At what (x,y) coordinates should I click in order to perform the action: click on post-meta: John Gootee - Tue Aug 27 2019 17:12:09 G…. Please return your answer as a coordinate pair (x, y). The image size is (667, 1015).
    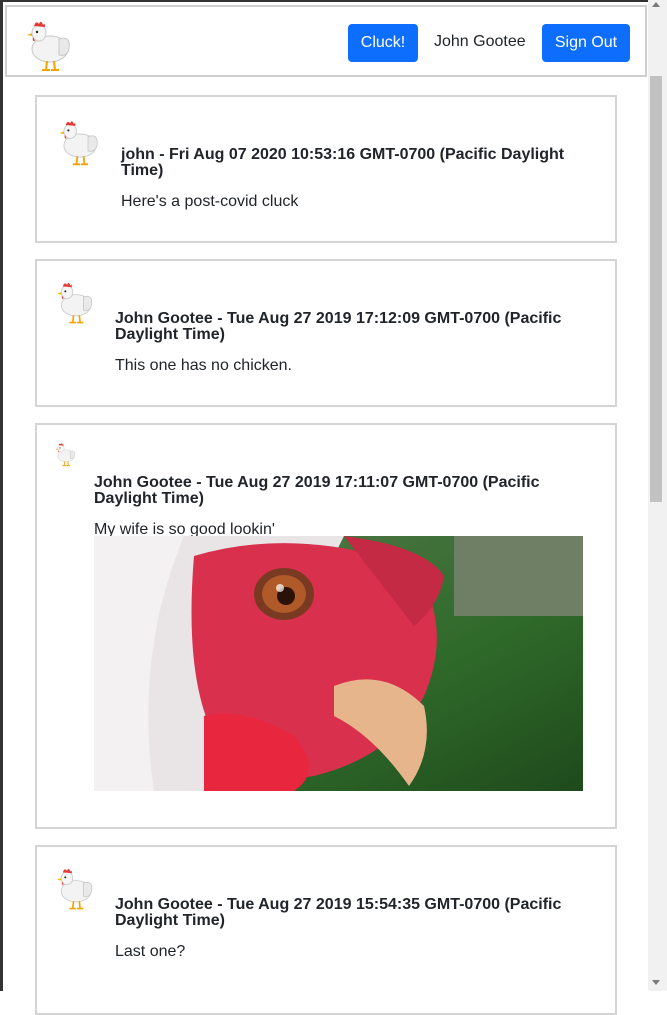
    Looking at the image, I should click on (338, 326).